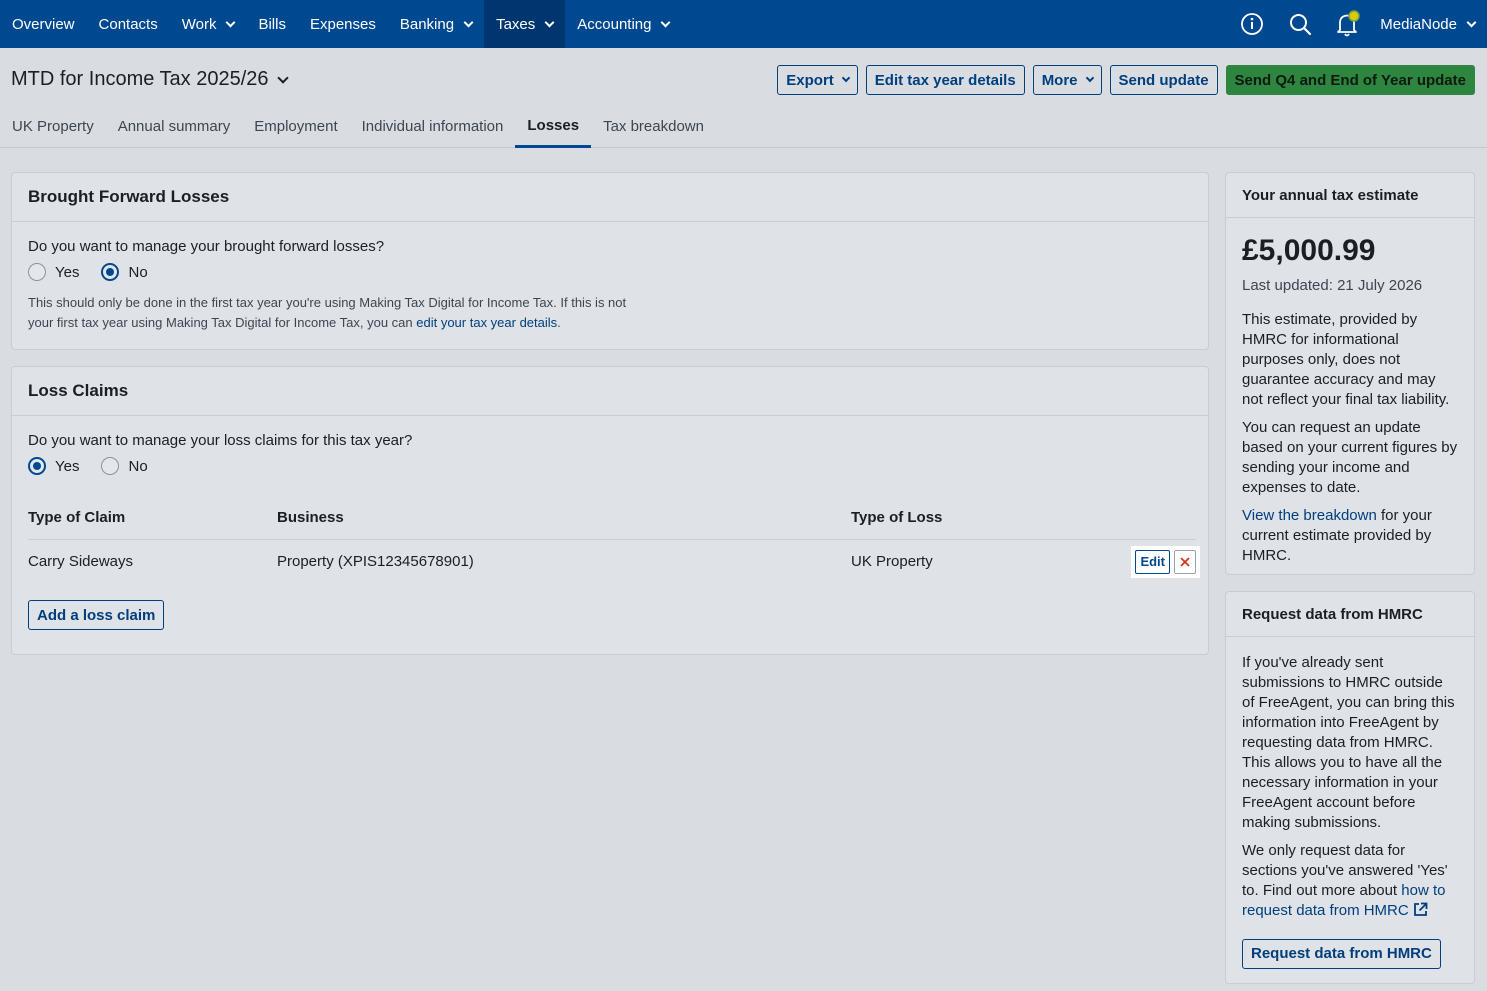 Image resolution: width=1487 pixels, height=991 pixels. I want to click on edit-label: Edit, so click(1152, 562).